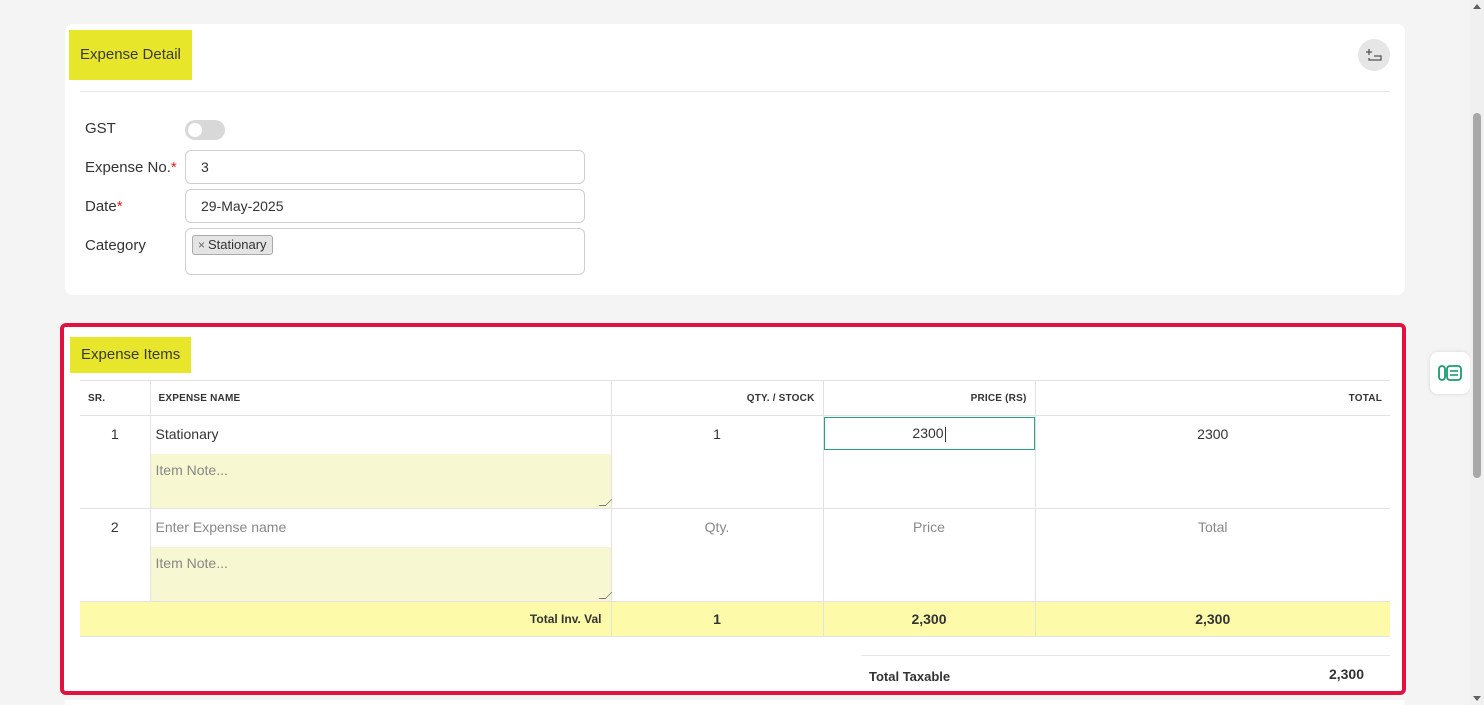  What do you see at coordinates (929, 555) in the screenshot?
I see `price-input: Price` at bounding box center [929, 555].